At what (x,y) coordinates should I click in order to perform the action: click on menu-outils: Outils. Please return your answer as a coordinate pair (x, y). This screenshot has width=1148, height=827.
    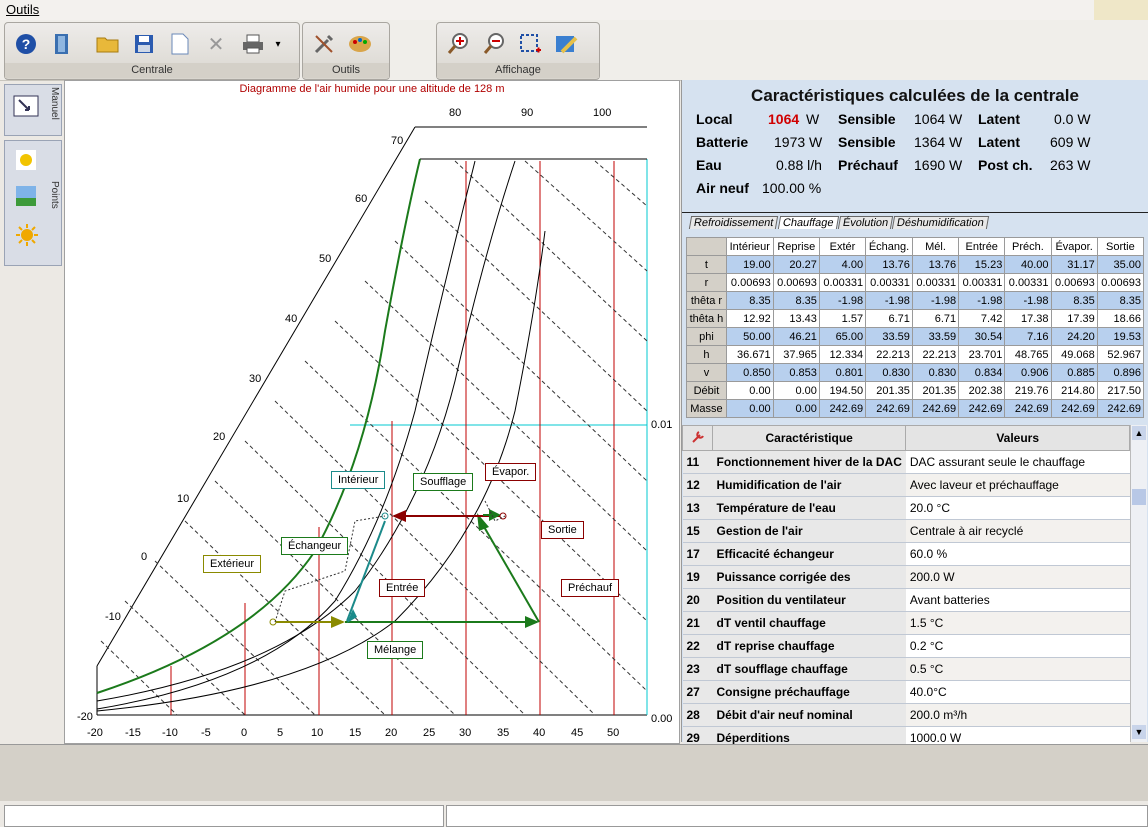
    Looking at the image, I should click on (22, 9).